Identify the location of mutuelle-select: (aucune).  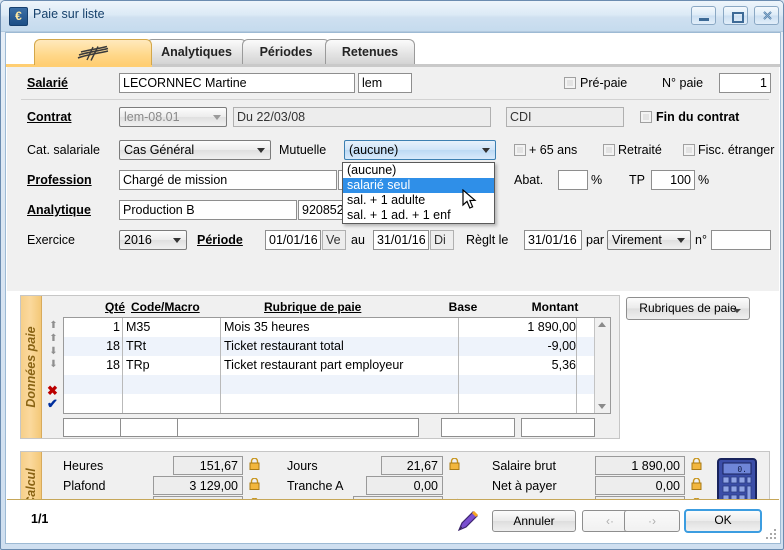
(420, 150).